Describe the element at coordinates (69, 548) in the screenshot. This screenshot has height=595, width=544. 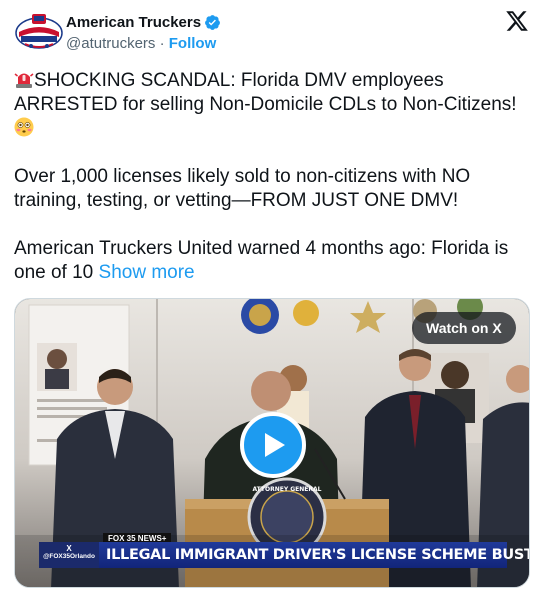
I see `channel-x-icon: X` at that location.